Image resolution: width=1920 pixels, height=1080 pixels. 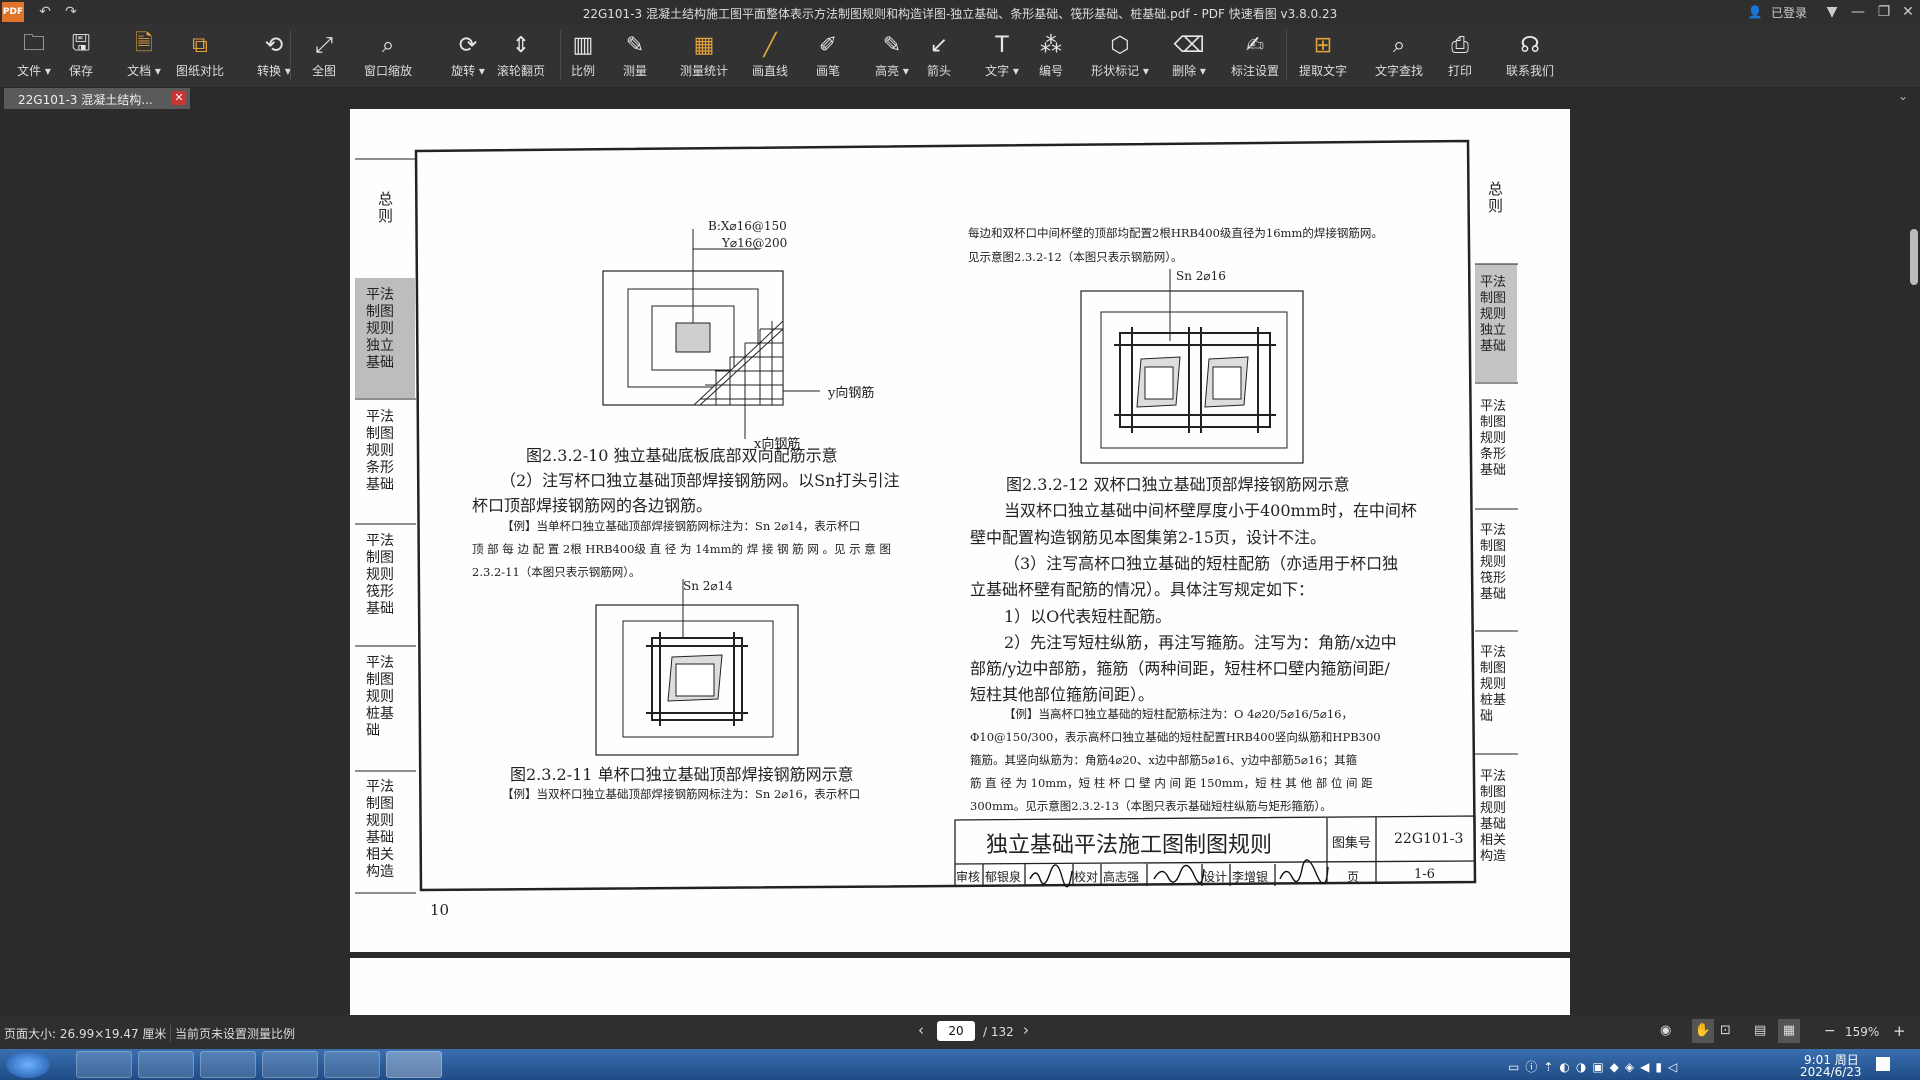 What do you see at coordinates (144, 71) in the screenshot?
I see `toolbar-label: 文档 ▾` at bounding box center [144, 71].